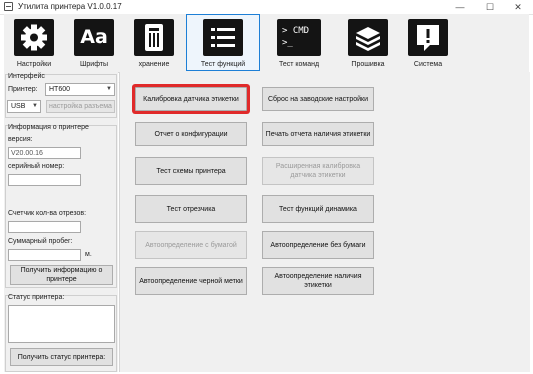 This screenshot has width=533, height=374. I want to click on font-icon: Aa, so click(94, 37).